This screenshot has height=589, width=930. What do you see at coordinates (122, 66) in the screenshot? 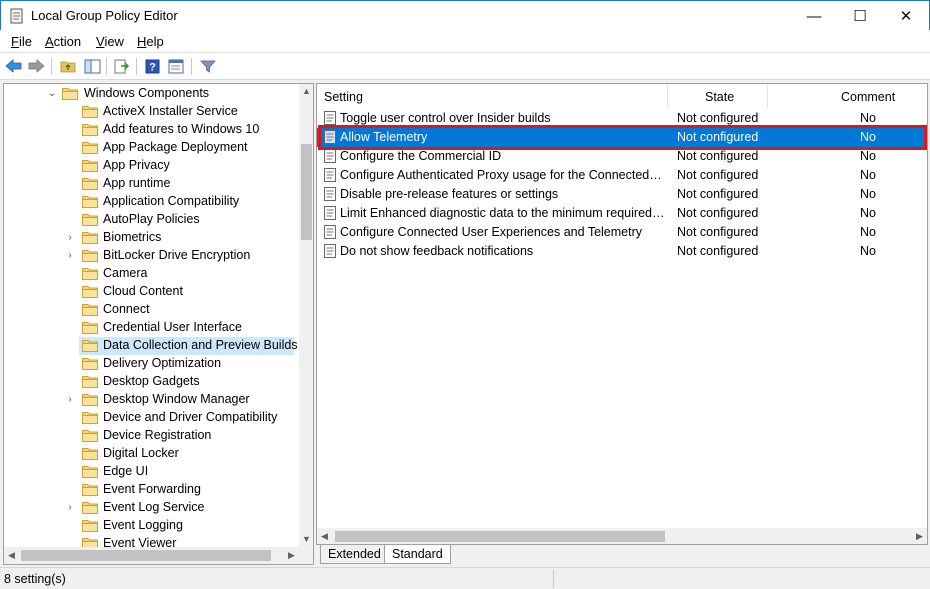
I see `export-list-button` at bounding box center [122, 66].